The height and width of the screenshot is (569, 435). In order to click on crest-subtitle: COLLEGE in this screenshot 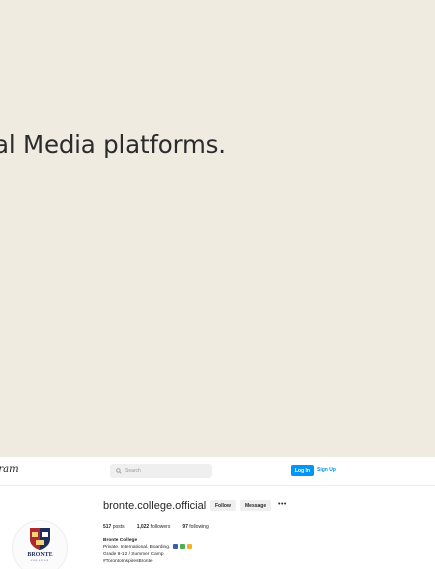, I will do `click(40, 560)`.